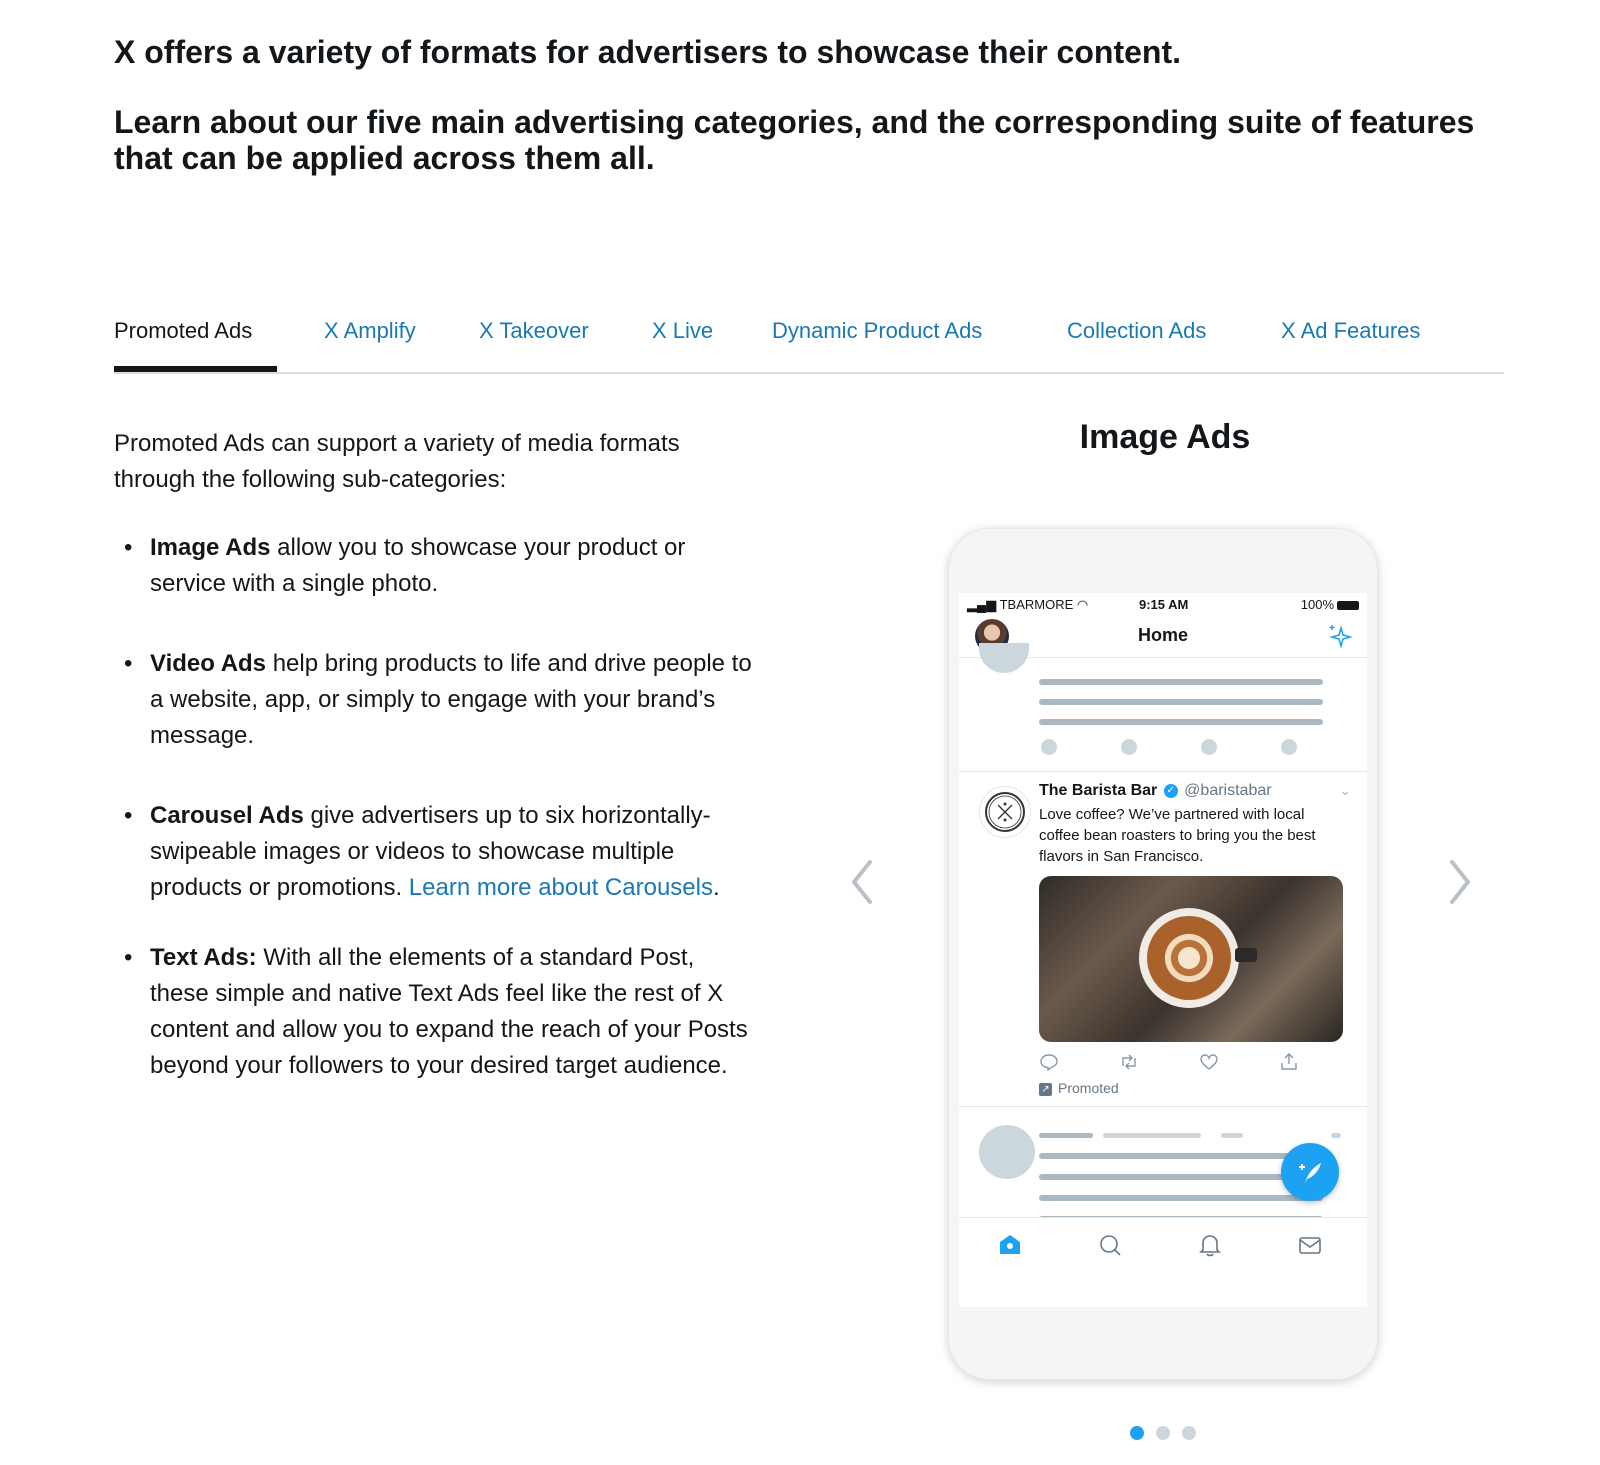 This screenshot has width=1600, height=1465. What do you see at coordinates (1210, 1245) in the screenshot?
I see `notifications-tab-icon` at bounding box center [1210, 1245].